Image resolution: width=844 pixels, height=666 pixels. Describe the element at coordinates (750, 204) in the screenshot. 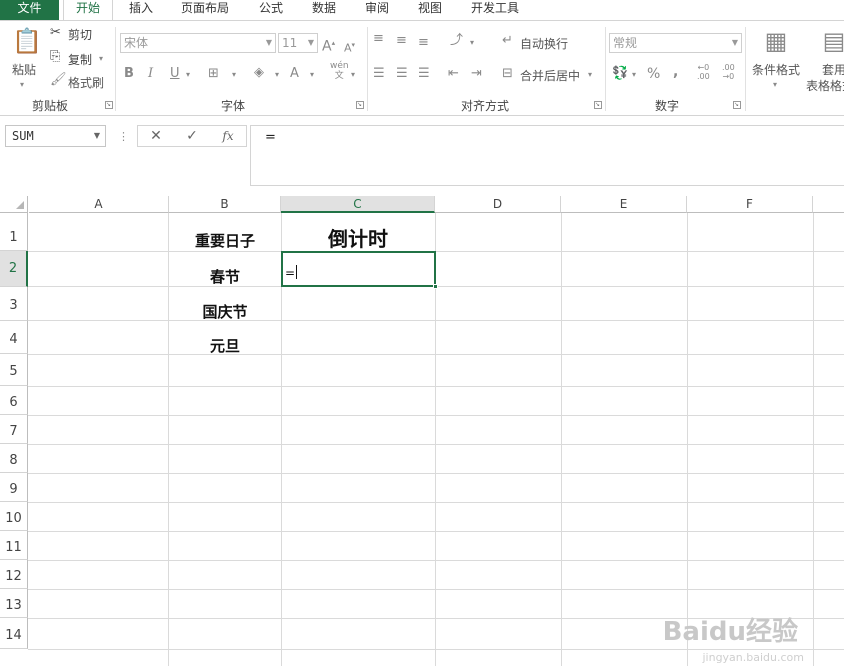

I see `column-header-f: F` at that location.